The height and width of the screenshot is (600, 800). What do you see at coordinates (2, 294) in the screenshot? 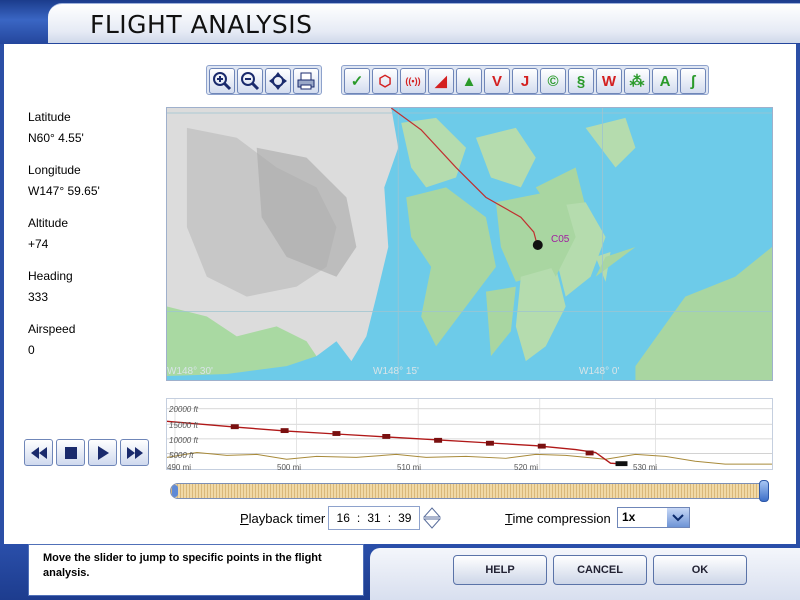
I see `window-frame-left` at bounding box center [2, 294].